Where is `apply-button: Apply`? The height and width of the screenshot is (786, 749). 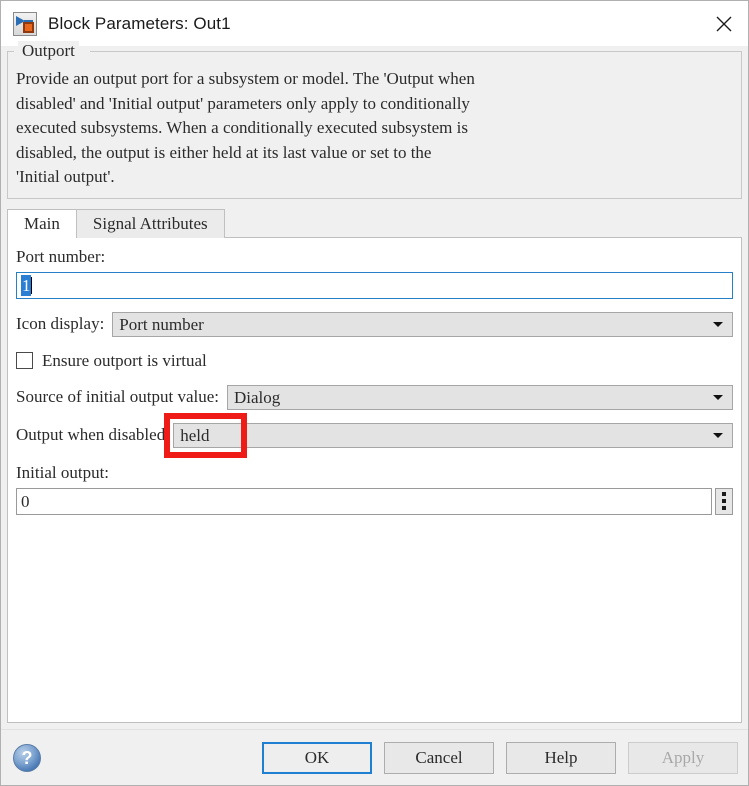
apply-button: Apply is located at coordinates (683, 757).